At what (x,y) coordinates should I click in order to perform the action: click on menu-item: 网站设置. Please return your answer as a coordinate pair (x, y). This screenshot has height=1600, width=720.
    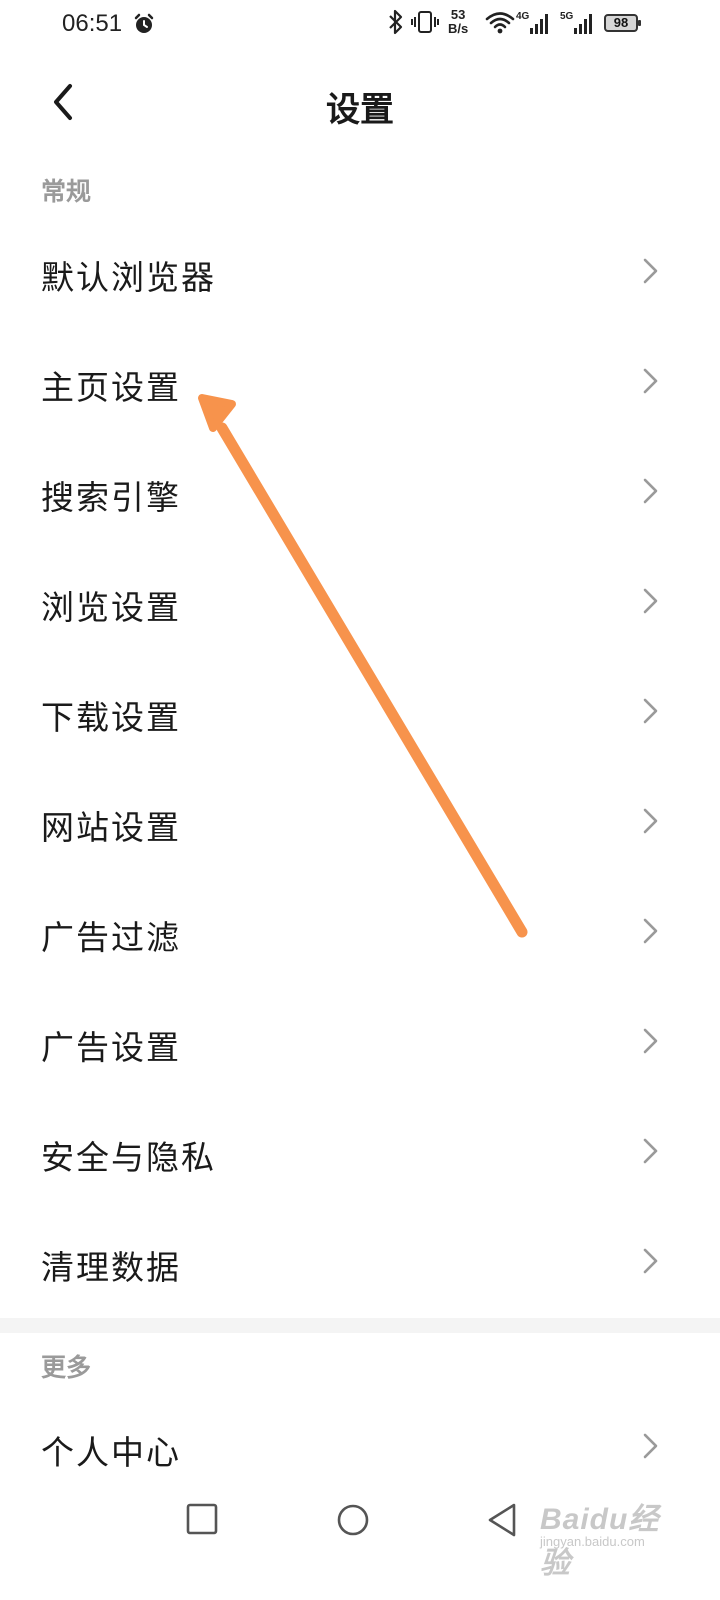
    Looking at the image, I should click on (360, 825).